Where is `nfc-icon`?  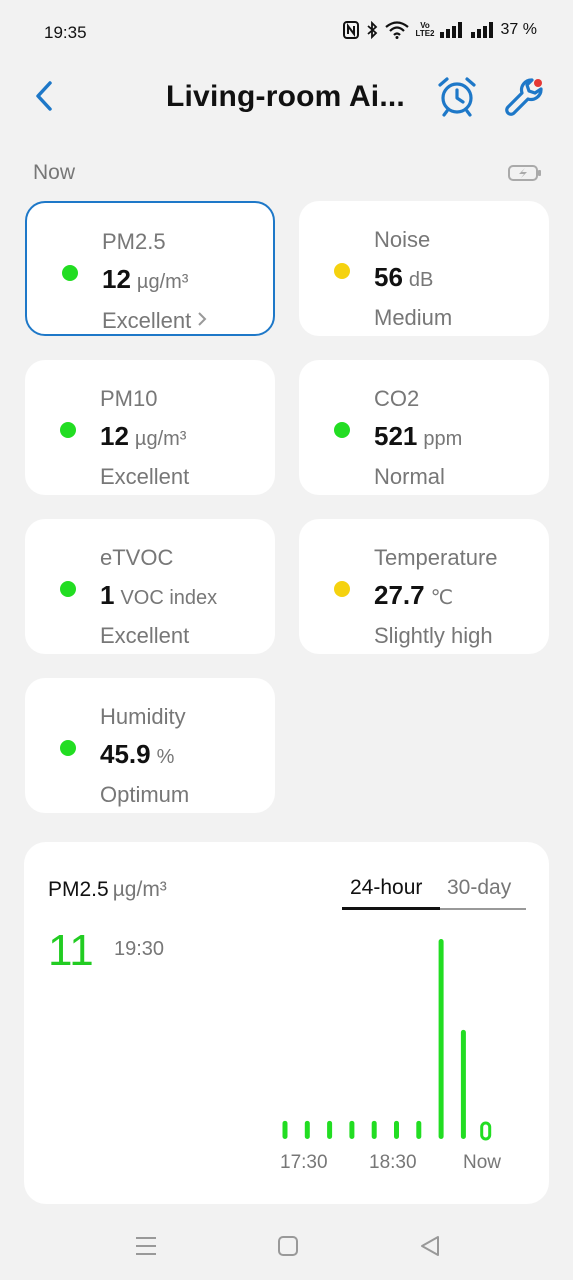 nfc-icon is located at coordinates (350, 30).